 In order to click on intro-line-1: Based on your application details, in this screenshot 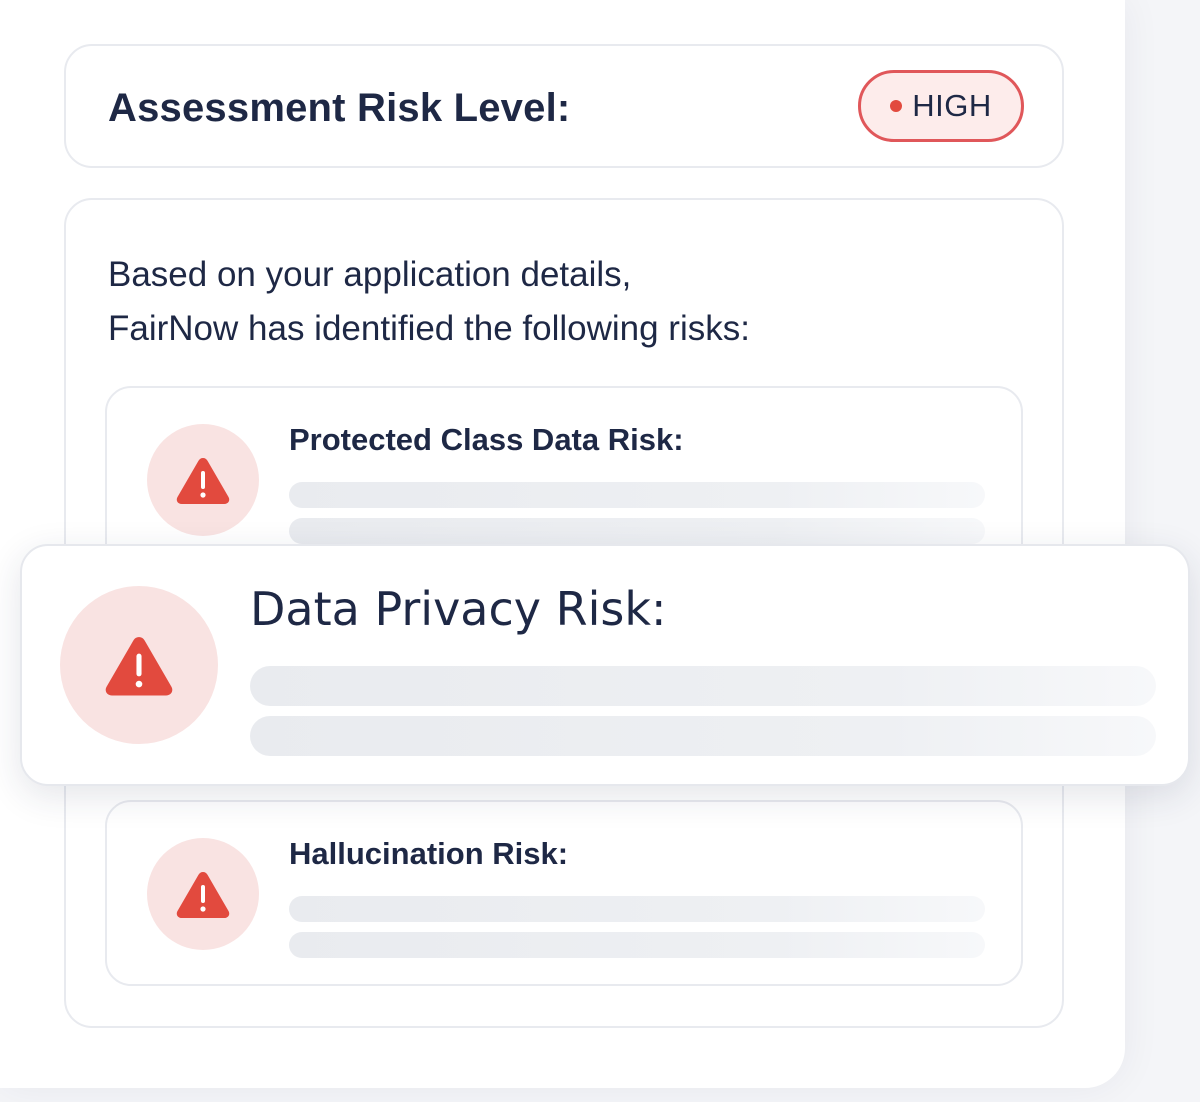, I will do `click(370, 274)`.